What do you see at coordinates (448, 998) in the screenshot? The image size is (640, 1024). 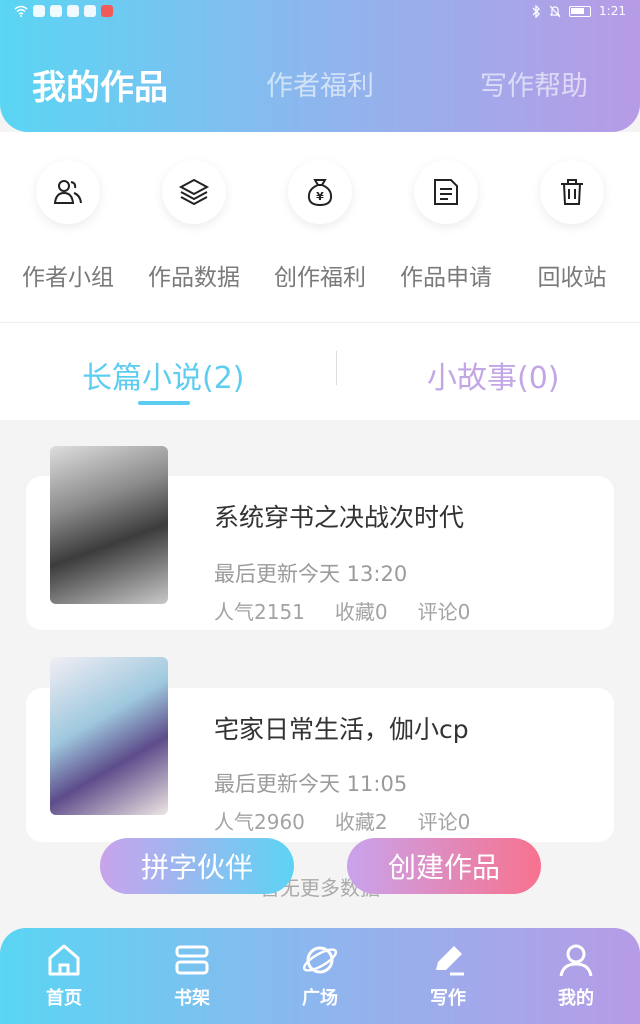 I see `nav-label: 写作` at bounding box center [448, 998].